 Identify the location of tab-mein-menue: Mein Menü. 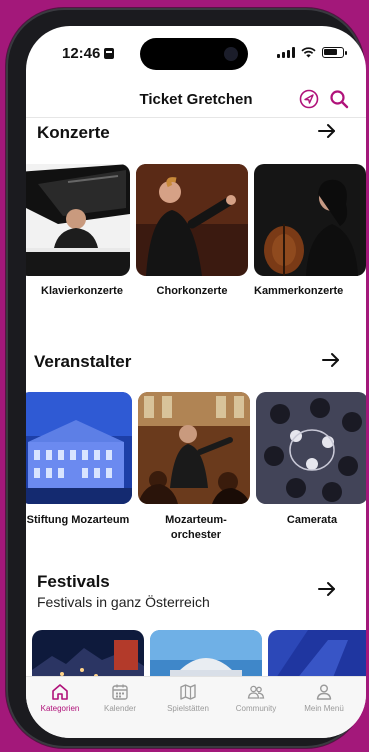
(324, 698).